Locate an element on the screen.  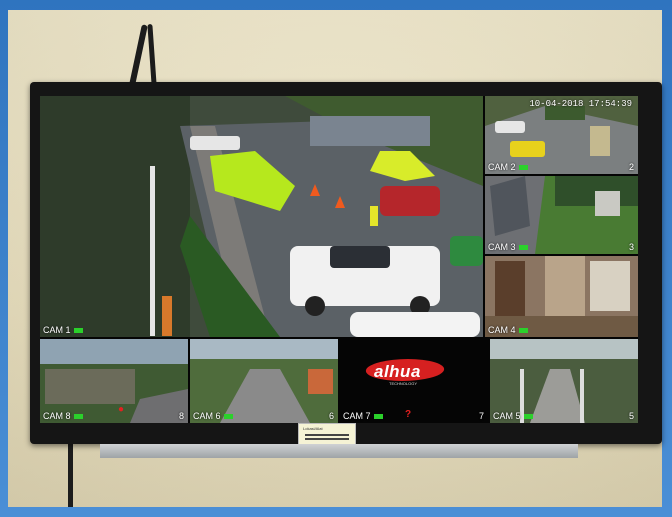
camera-view-cam8: CAM 8 ● 8 is located at coordinates (114, 381).